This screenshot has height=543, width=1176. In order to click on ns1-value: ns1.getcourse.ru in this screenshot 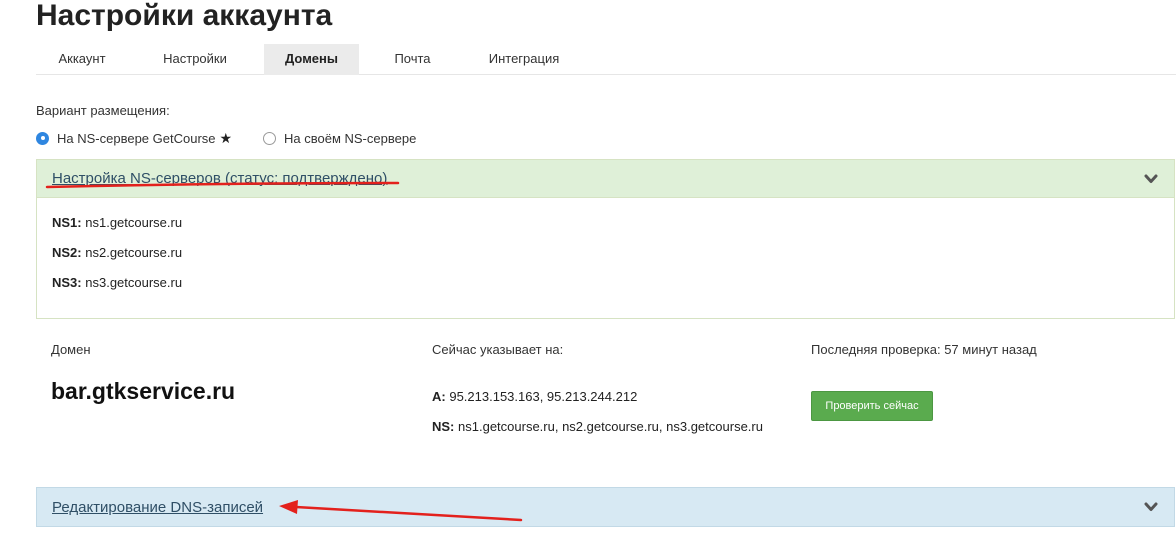, I will do `click(134, 222)`.